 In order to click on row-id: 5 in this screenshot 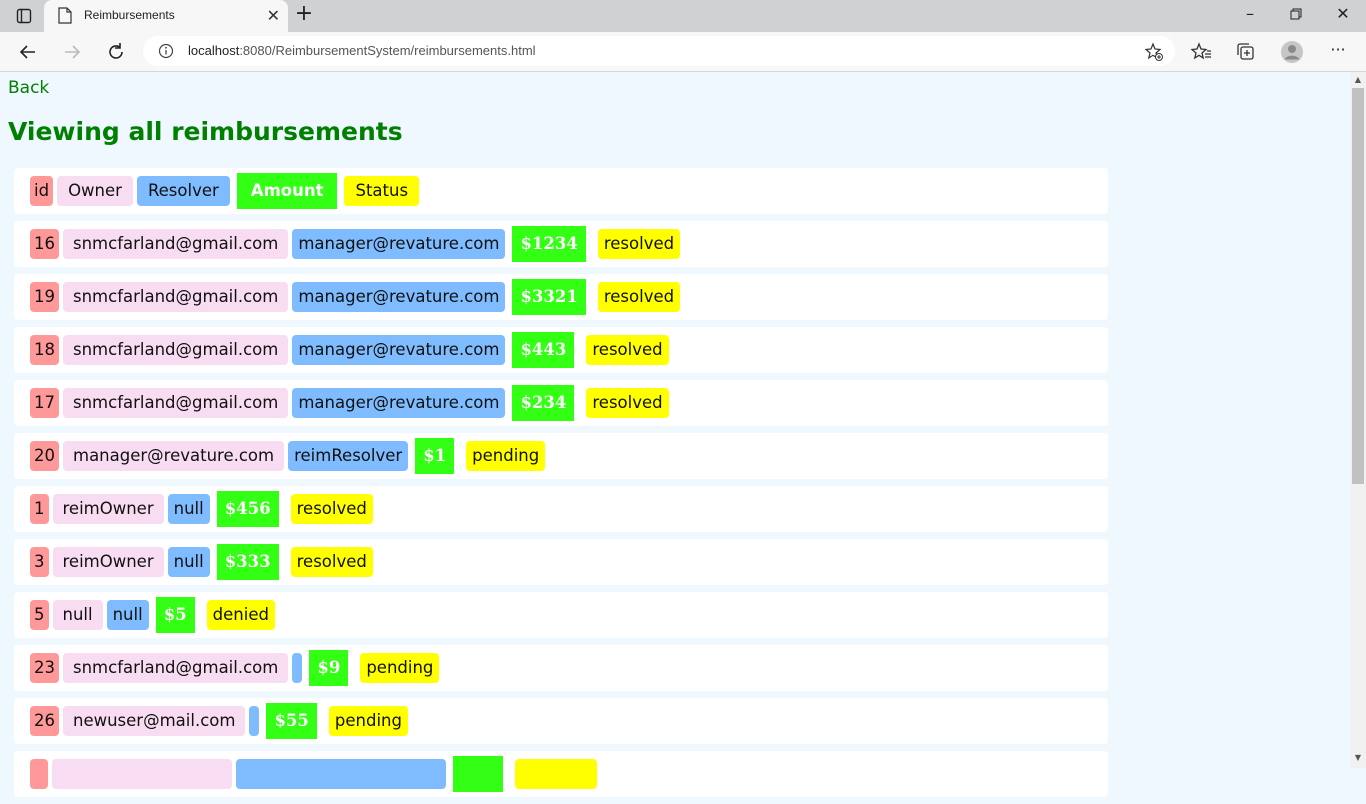, I will do `click(39, 615)`.